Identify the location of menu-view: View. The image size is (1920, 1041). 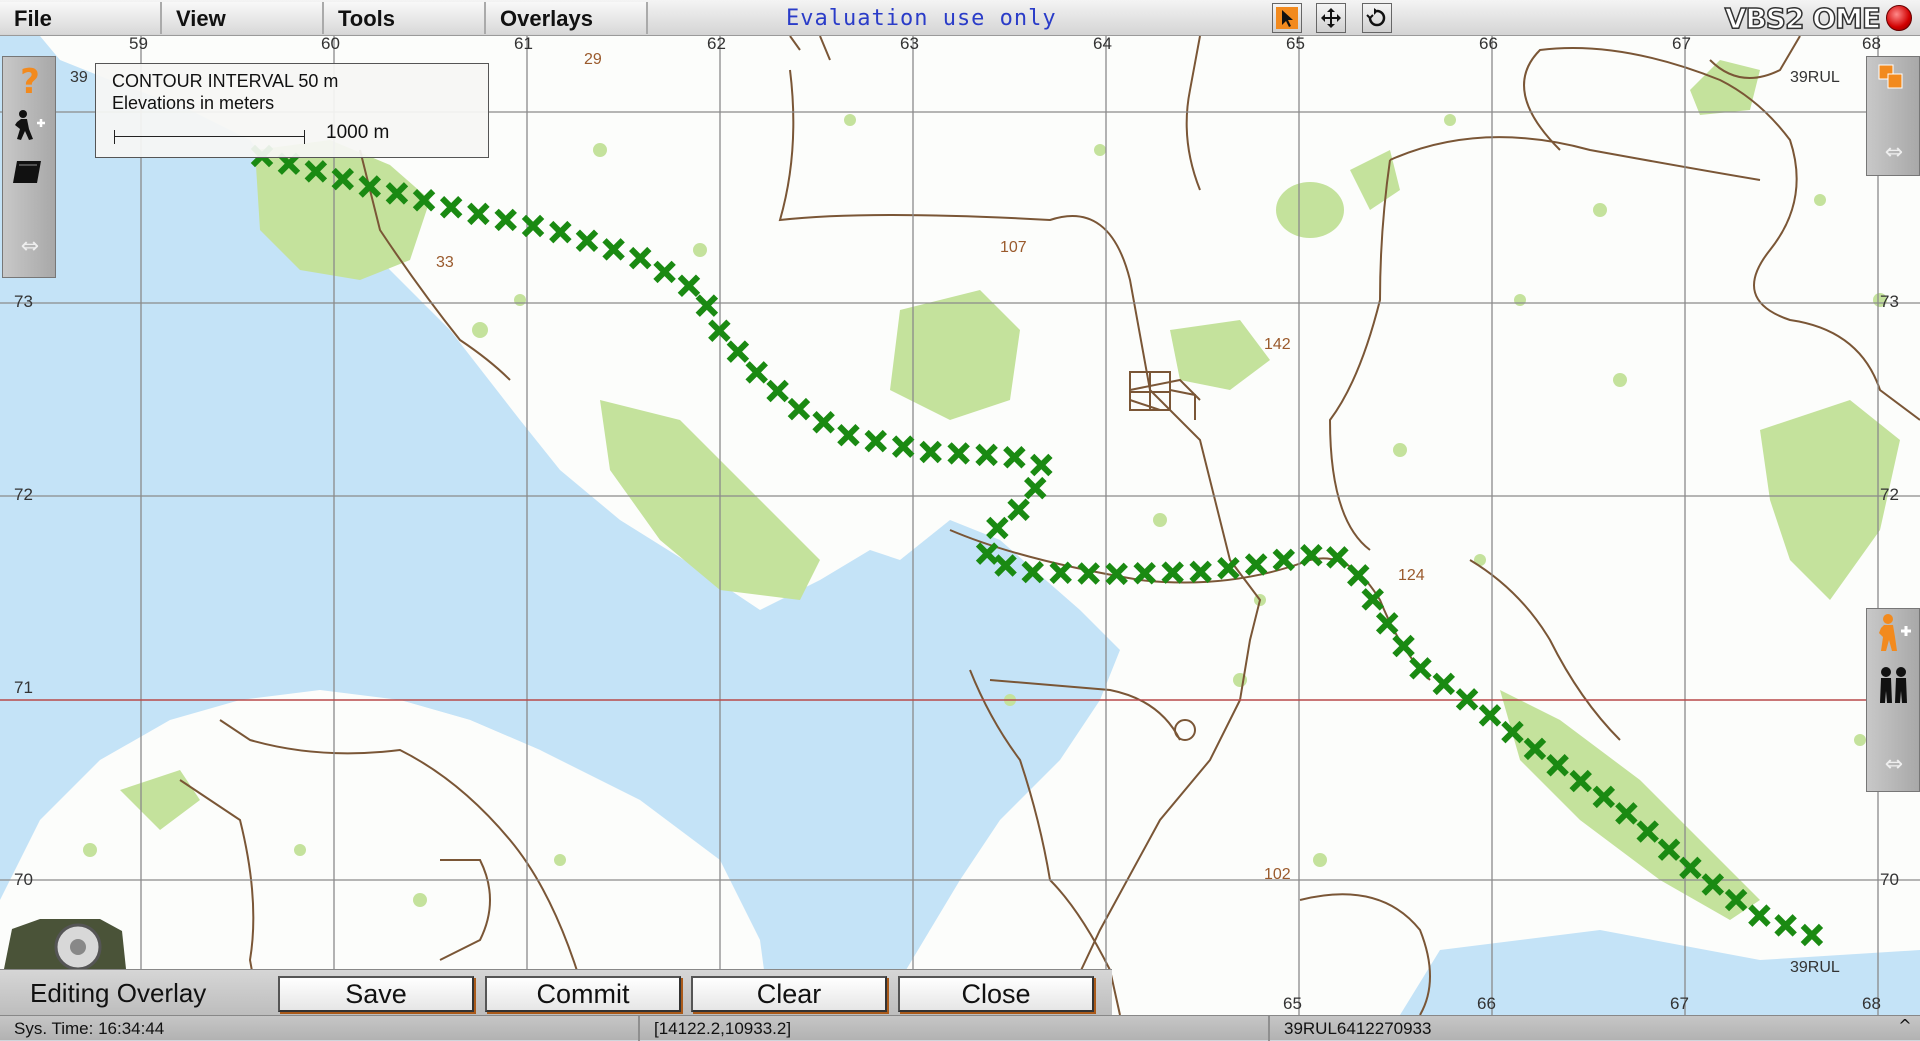
(243, 18).